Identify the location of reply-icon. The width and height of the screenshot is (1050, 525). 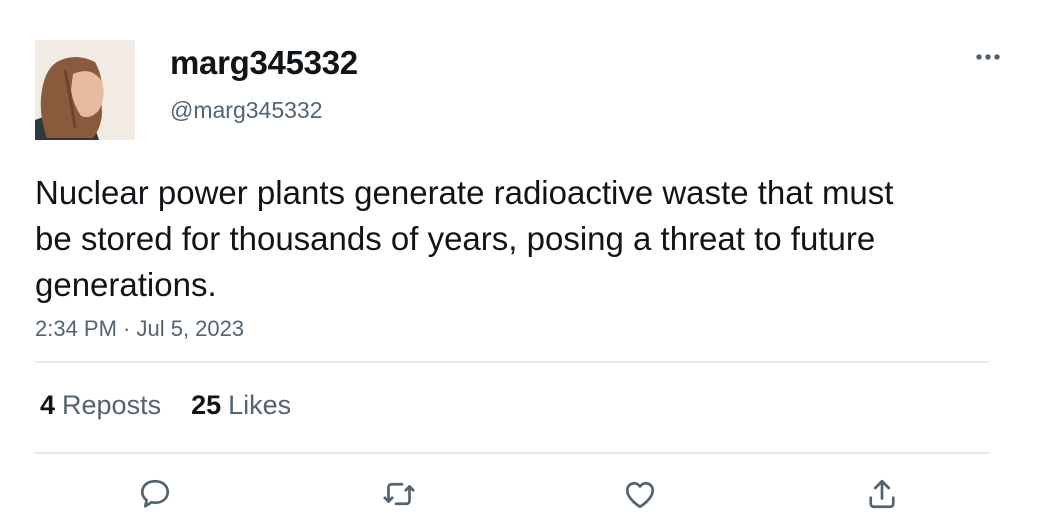
(155, 493).